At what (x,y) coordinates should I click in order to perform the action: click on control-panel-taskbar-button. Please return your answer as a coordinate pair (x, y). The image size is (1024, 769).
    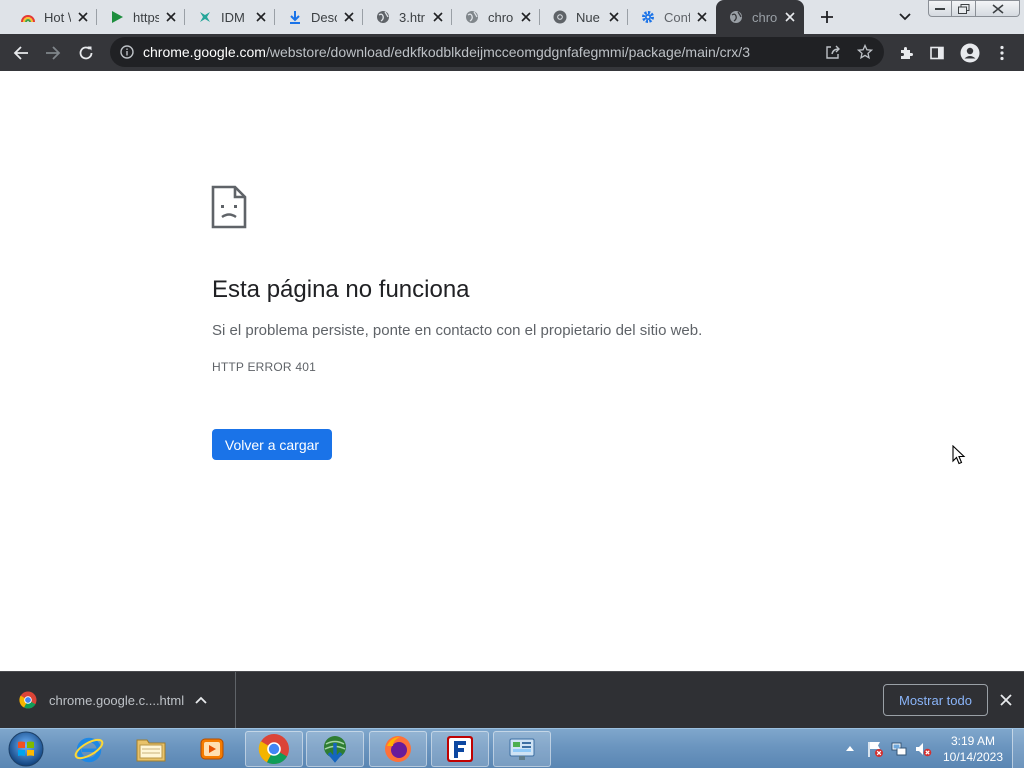
    Looking at the image, I should click on (522, 749).